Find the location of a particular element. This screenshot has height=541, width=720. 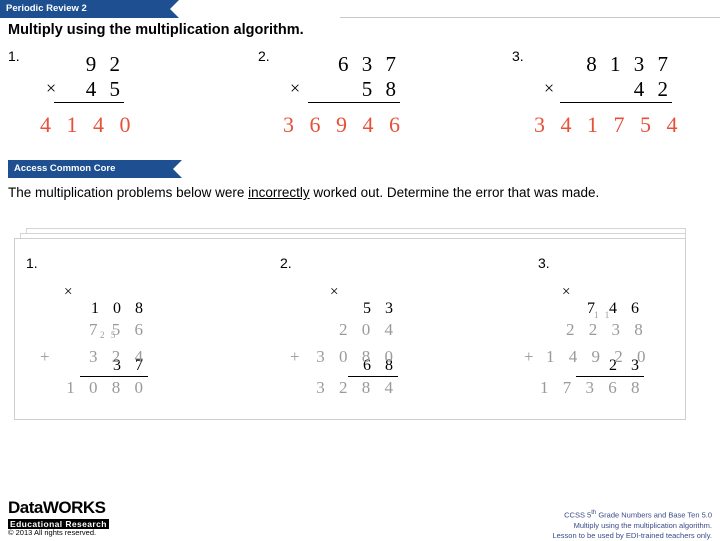

top-problem-2-times-icon: × is located at coordinates (295, 88).